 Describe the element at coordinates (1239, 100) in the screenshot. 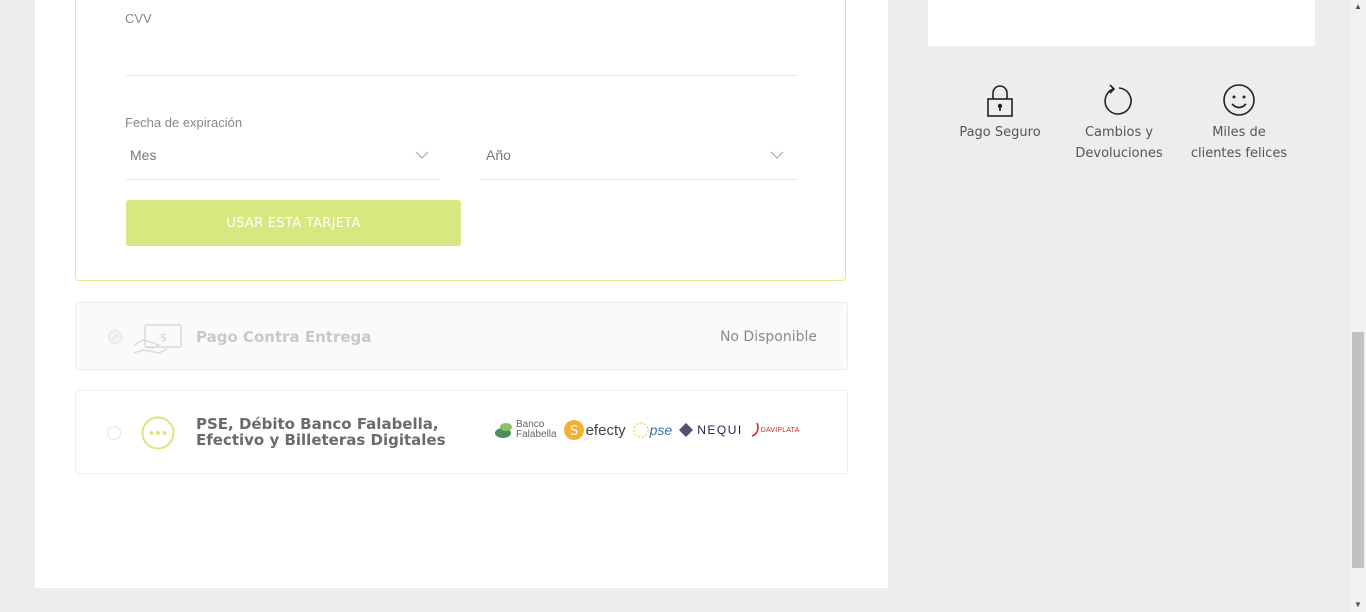

I see `smiley-icon` at that location.